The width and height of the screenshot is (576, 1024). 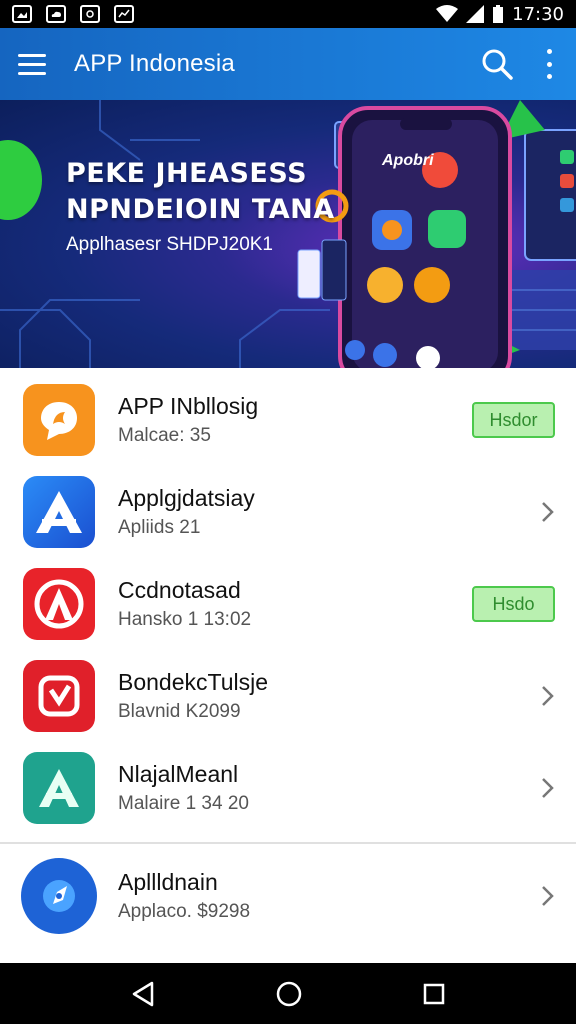 What do you see at coordinates (36, 64) in the screenshot?
I see `menu-icon` at bounding box center [36, 64].